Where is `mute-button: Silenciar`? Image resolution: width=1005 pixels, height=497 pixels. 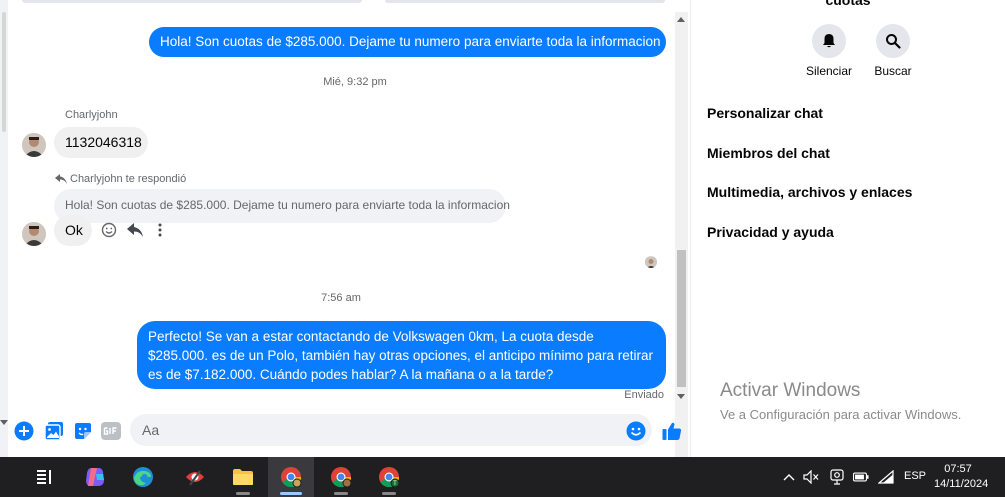
mute-button: Silenciar is located at coordinates (829, 51).